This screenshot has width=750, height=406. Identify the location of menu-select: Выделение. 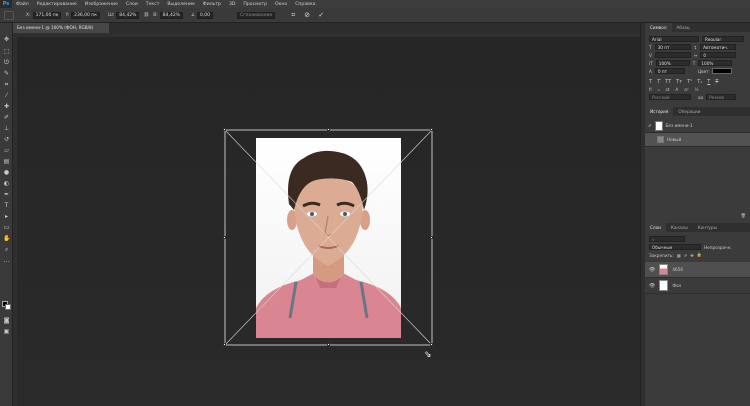
(180, 4).